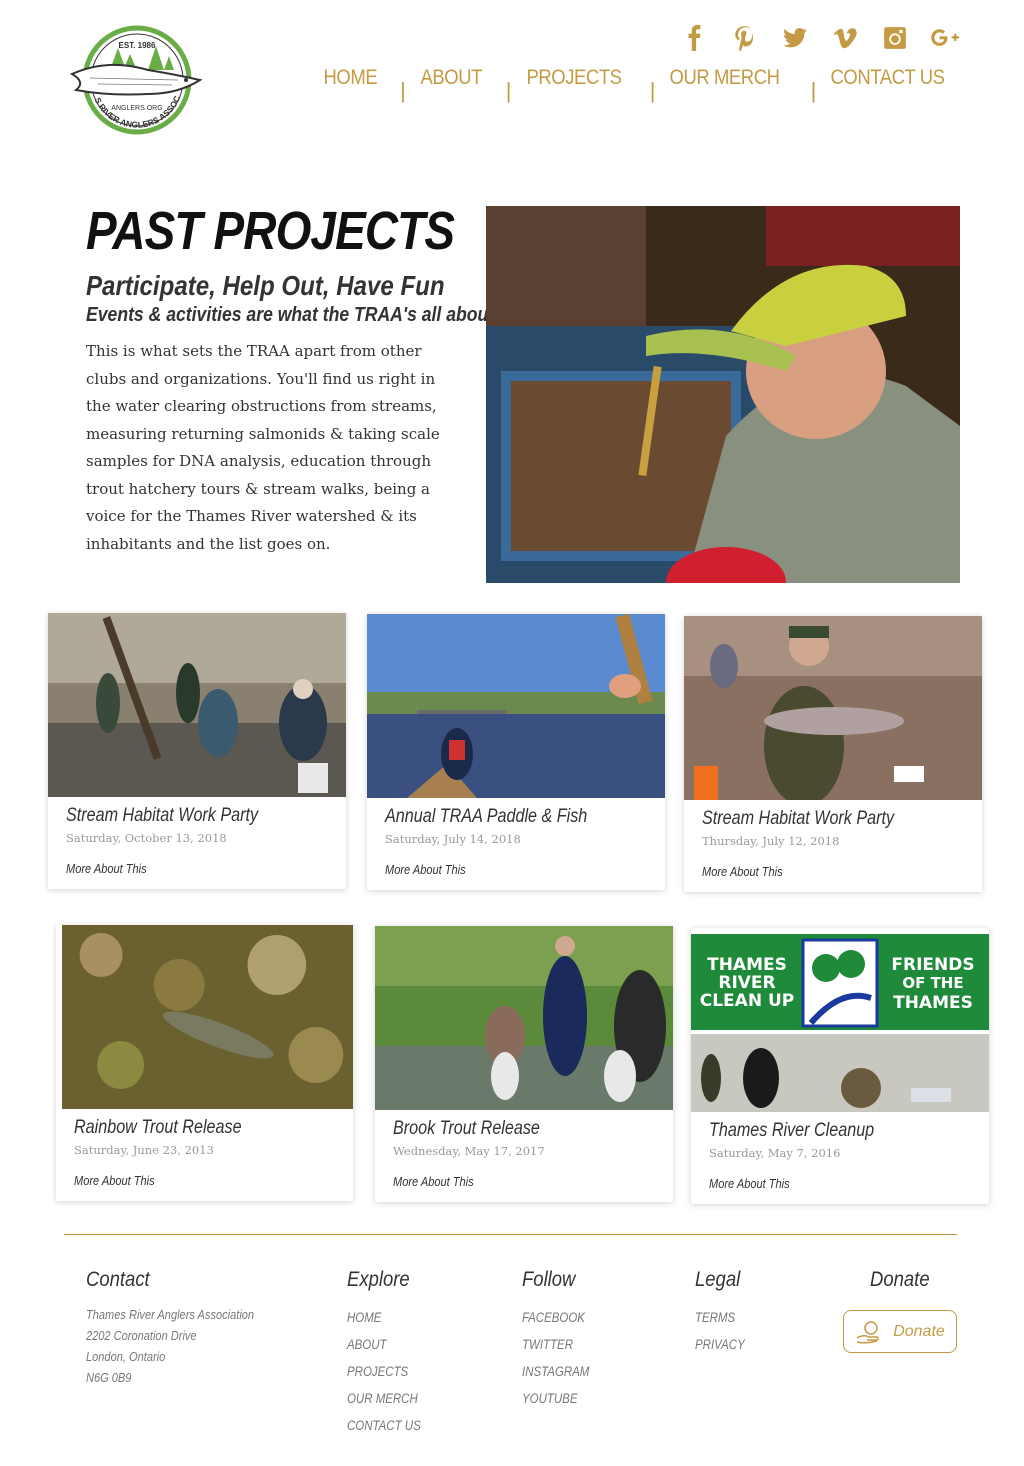 Image resolution: width=1024 pixels, height=1466 pixels. I want to click on footer-legal: Legal TERMS PRIVACY, so click(724, 1313).